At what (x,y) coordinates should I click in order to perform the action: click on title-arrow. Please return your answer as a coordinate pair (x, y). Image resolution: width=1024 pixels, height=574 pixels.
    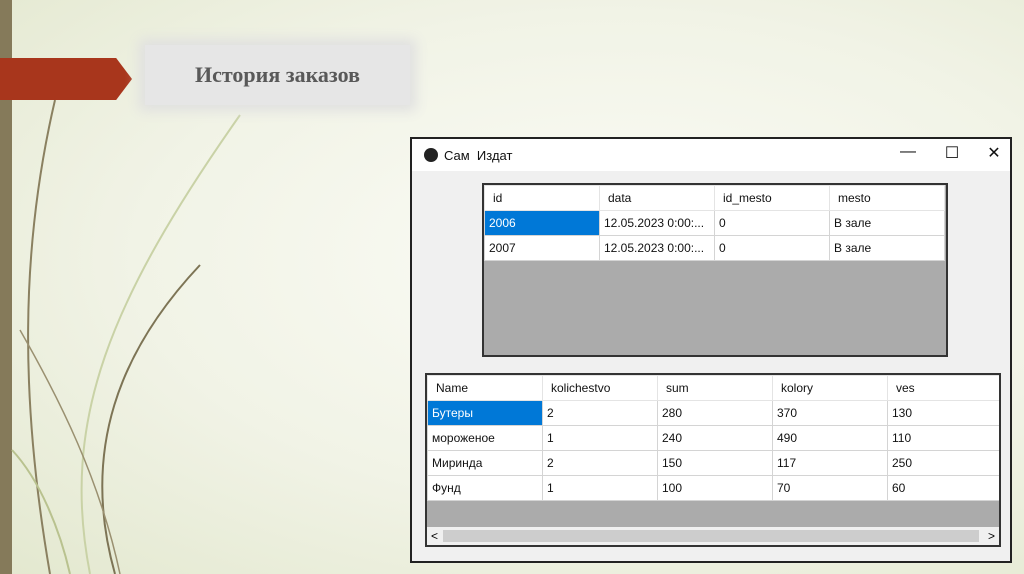
    Looking at the image, I should click on (66, 79).